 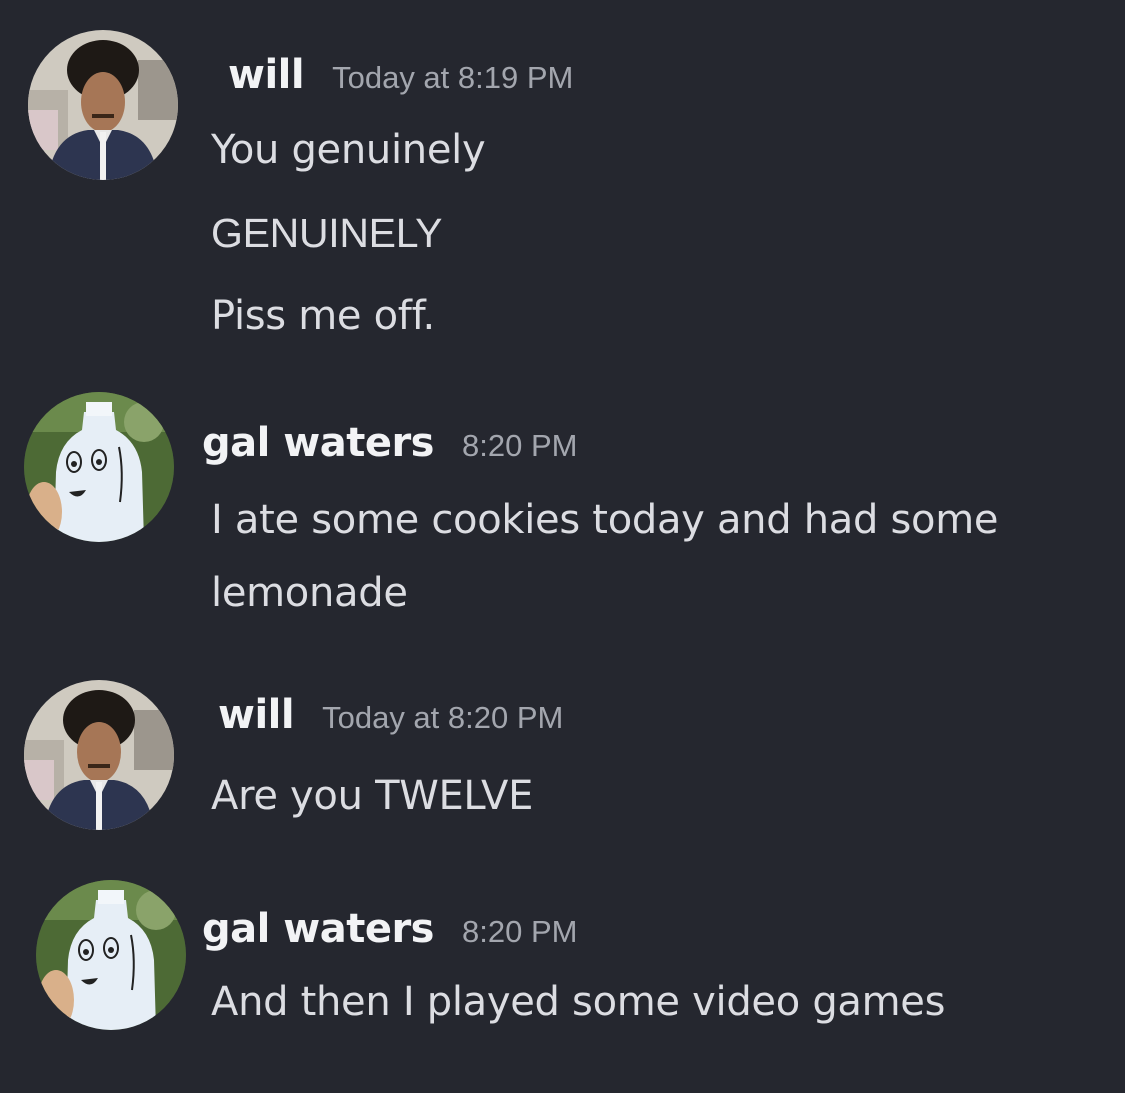 I want to click on timestamp: Today at 8:19 PM, so click(x=453, y=77).